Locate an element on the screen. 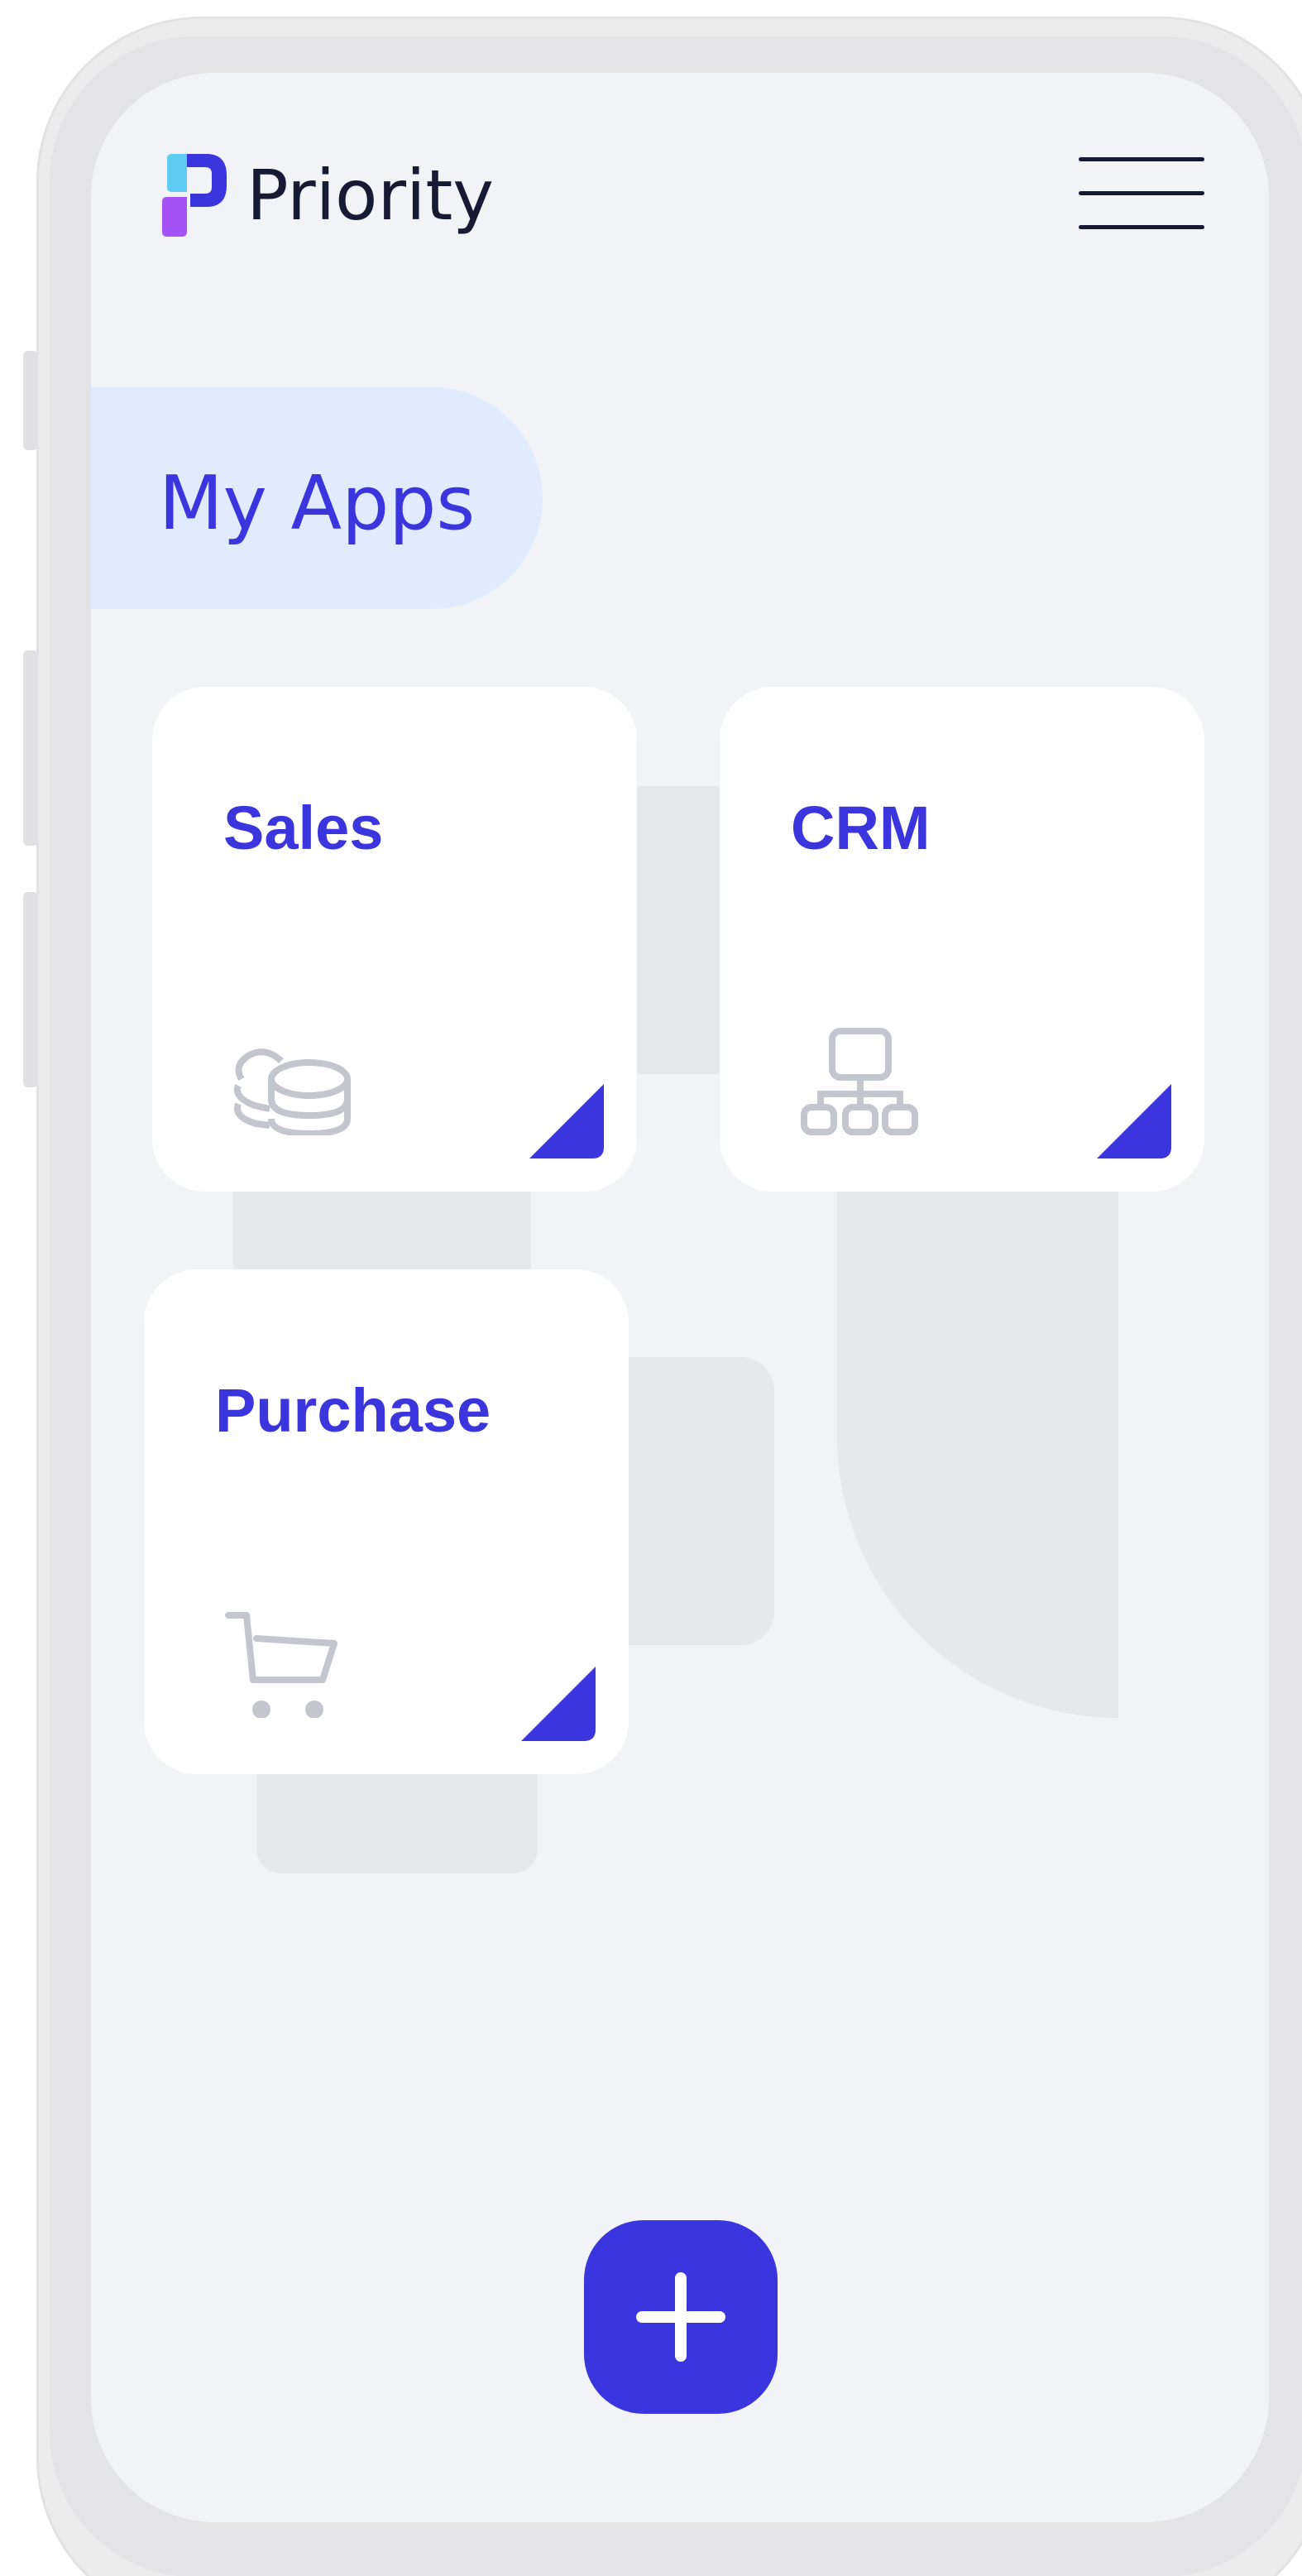  add-app-button is located at coordinates (681, 2317).